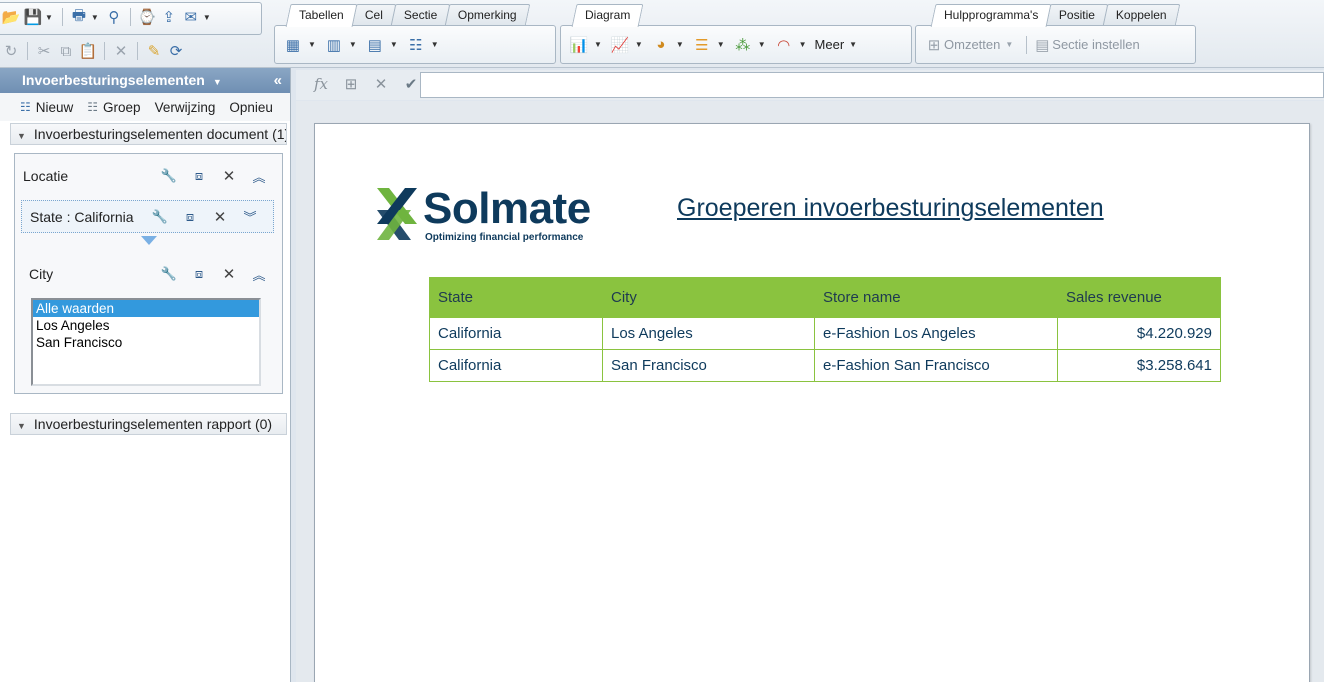 This screenshot has width=1324, height=682. What do you see at coordinates (191, 17) in the screenshot?
I see `mail-icon: ✉` at bounding box center [191, 17].